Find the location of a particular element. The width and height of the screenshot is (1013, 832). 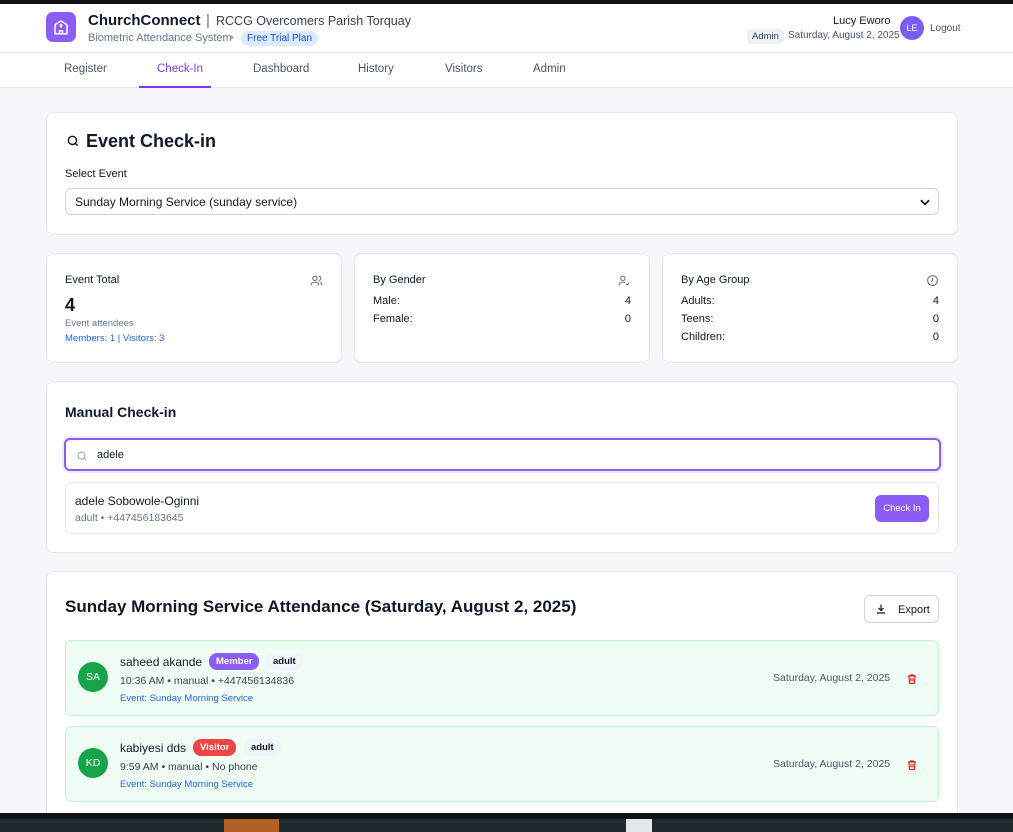

gender-row-male: Male: 4 is located at coordinates (502, 301).